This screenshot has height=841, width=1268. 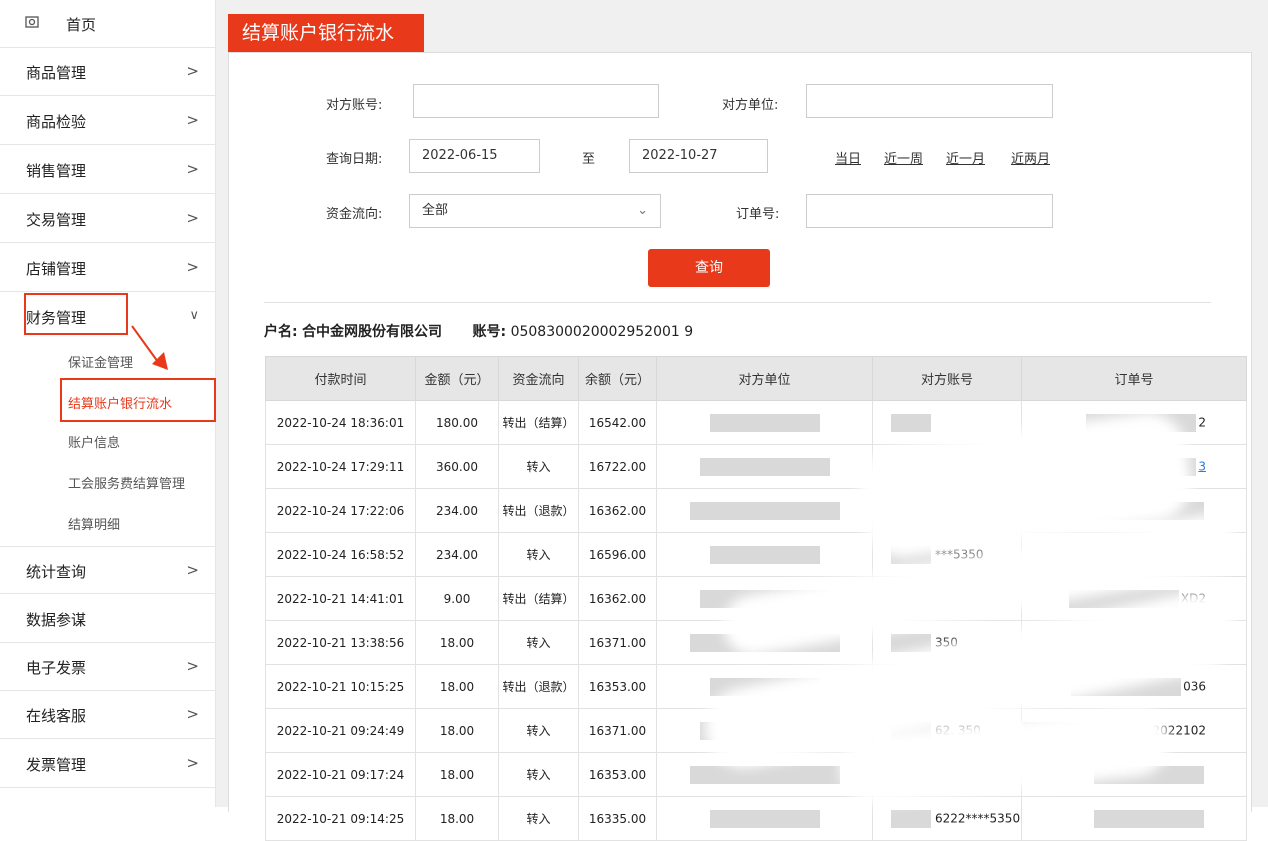 What do you see at coordinates (617, 466) in the screenshot?
I see `balance-cell: 16722.00` at bounding box center [617, 466].